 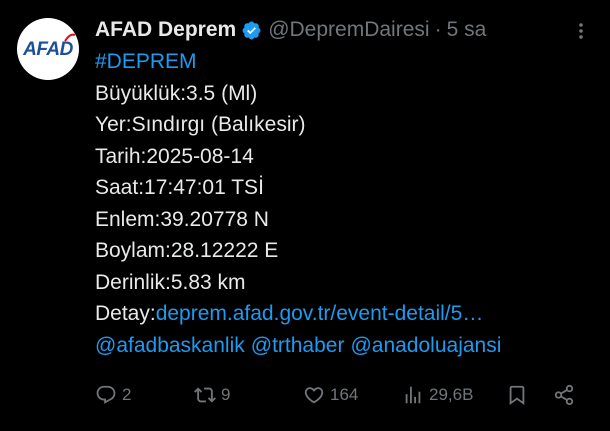 What do you see at coordinates (179, 187) in the screenshot?
I see `time-line: Saat:17:47:01 TSİ` at bounding box center [179, 187].